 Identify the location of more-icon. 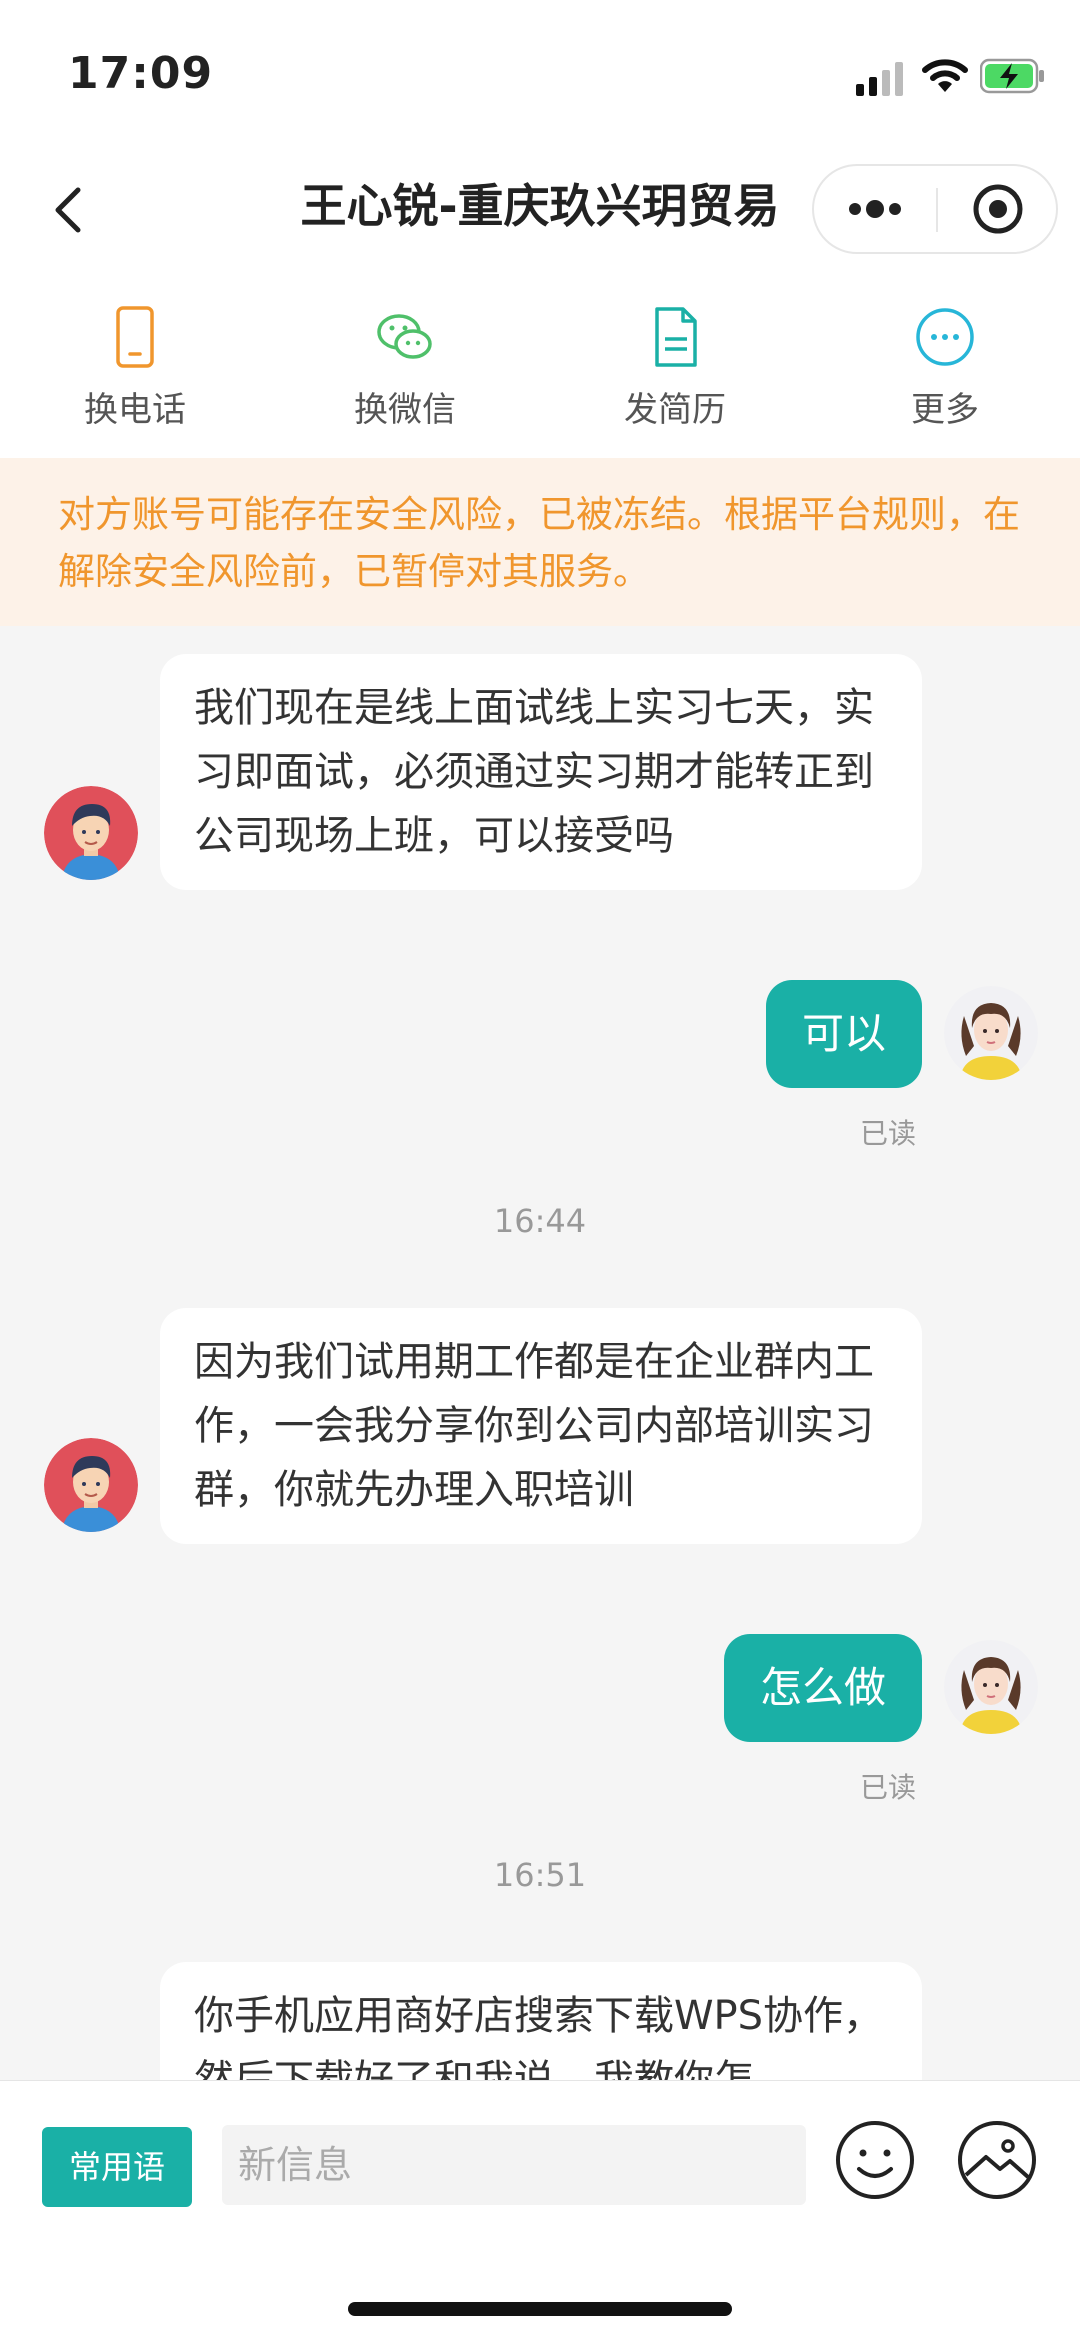
(945, 337).